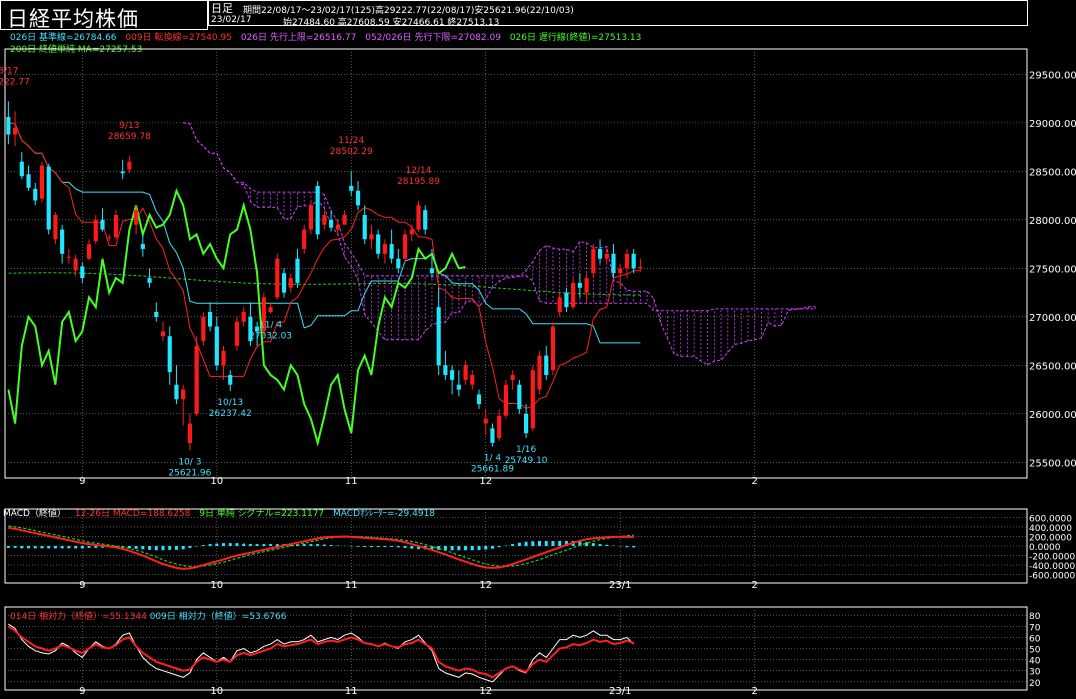 This screenshot has height=699, width=1076. Describe the element at coordinates (351, 141) in the screenshot. I see `annotation-date: 11/24` at that location.